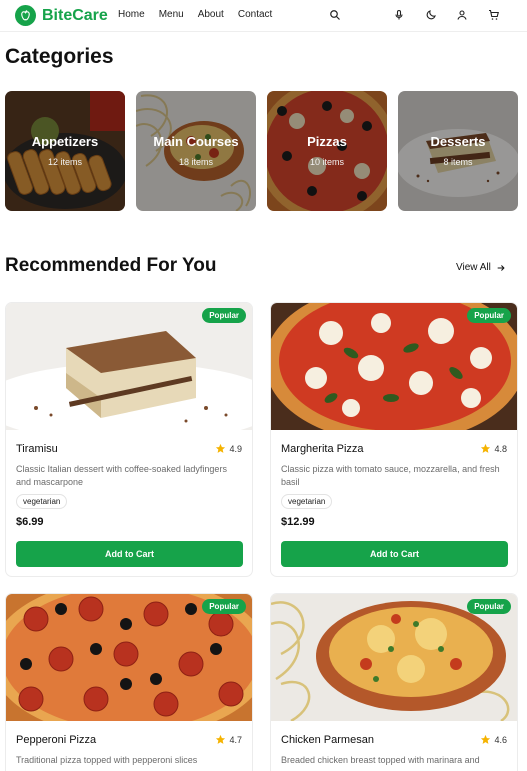  Describe the element at coordinates (326, 162) in the screenshot. I see `category-count: 10 items` at that location.